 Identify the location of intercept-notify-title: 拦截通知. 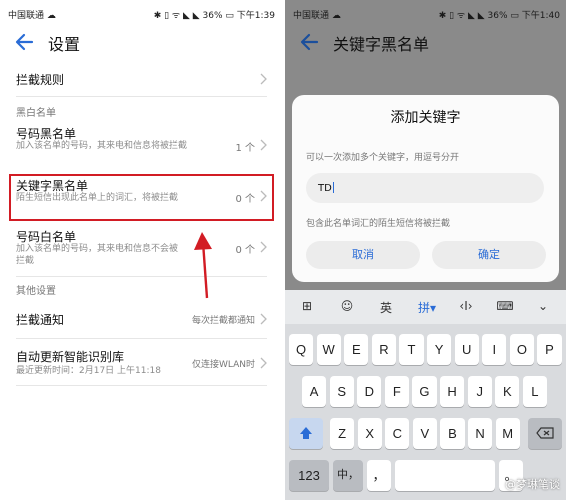
(40, 320).